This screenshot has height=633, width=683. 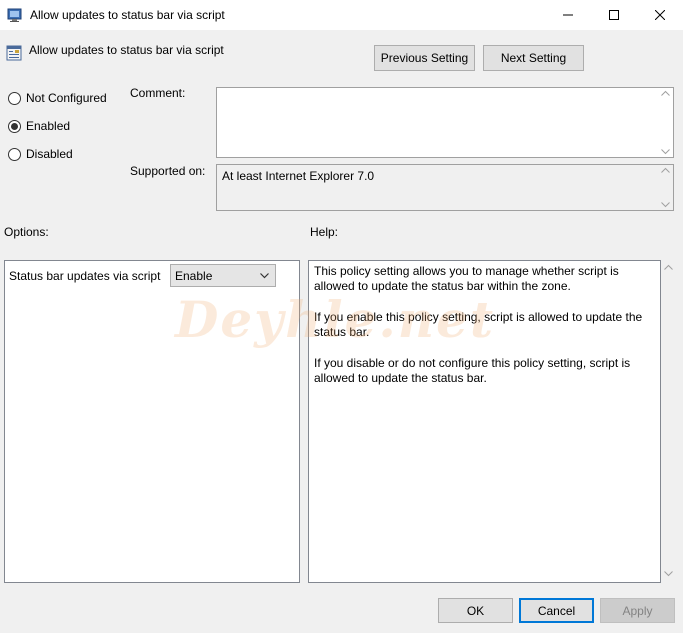 What do you see at coordinates (324, 232) in the screenshot?
I see `help-heading: Help:` at bounding box center [324, 232].